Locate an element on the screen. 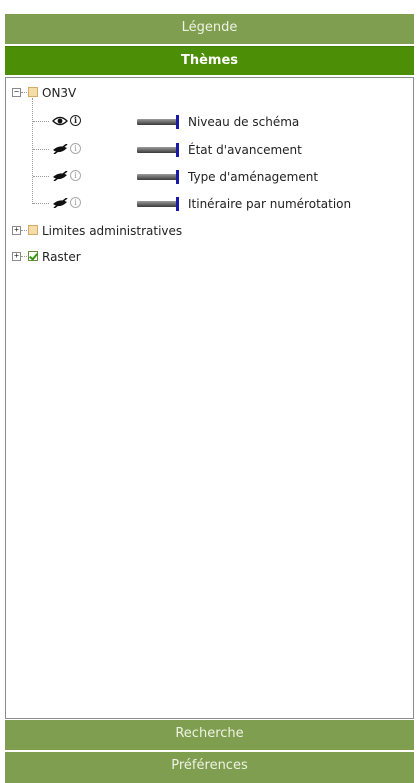 The image size is (418, 783). layer-label: État d'avancement is located at coordinates (245, 150).